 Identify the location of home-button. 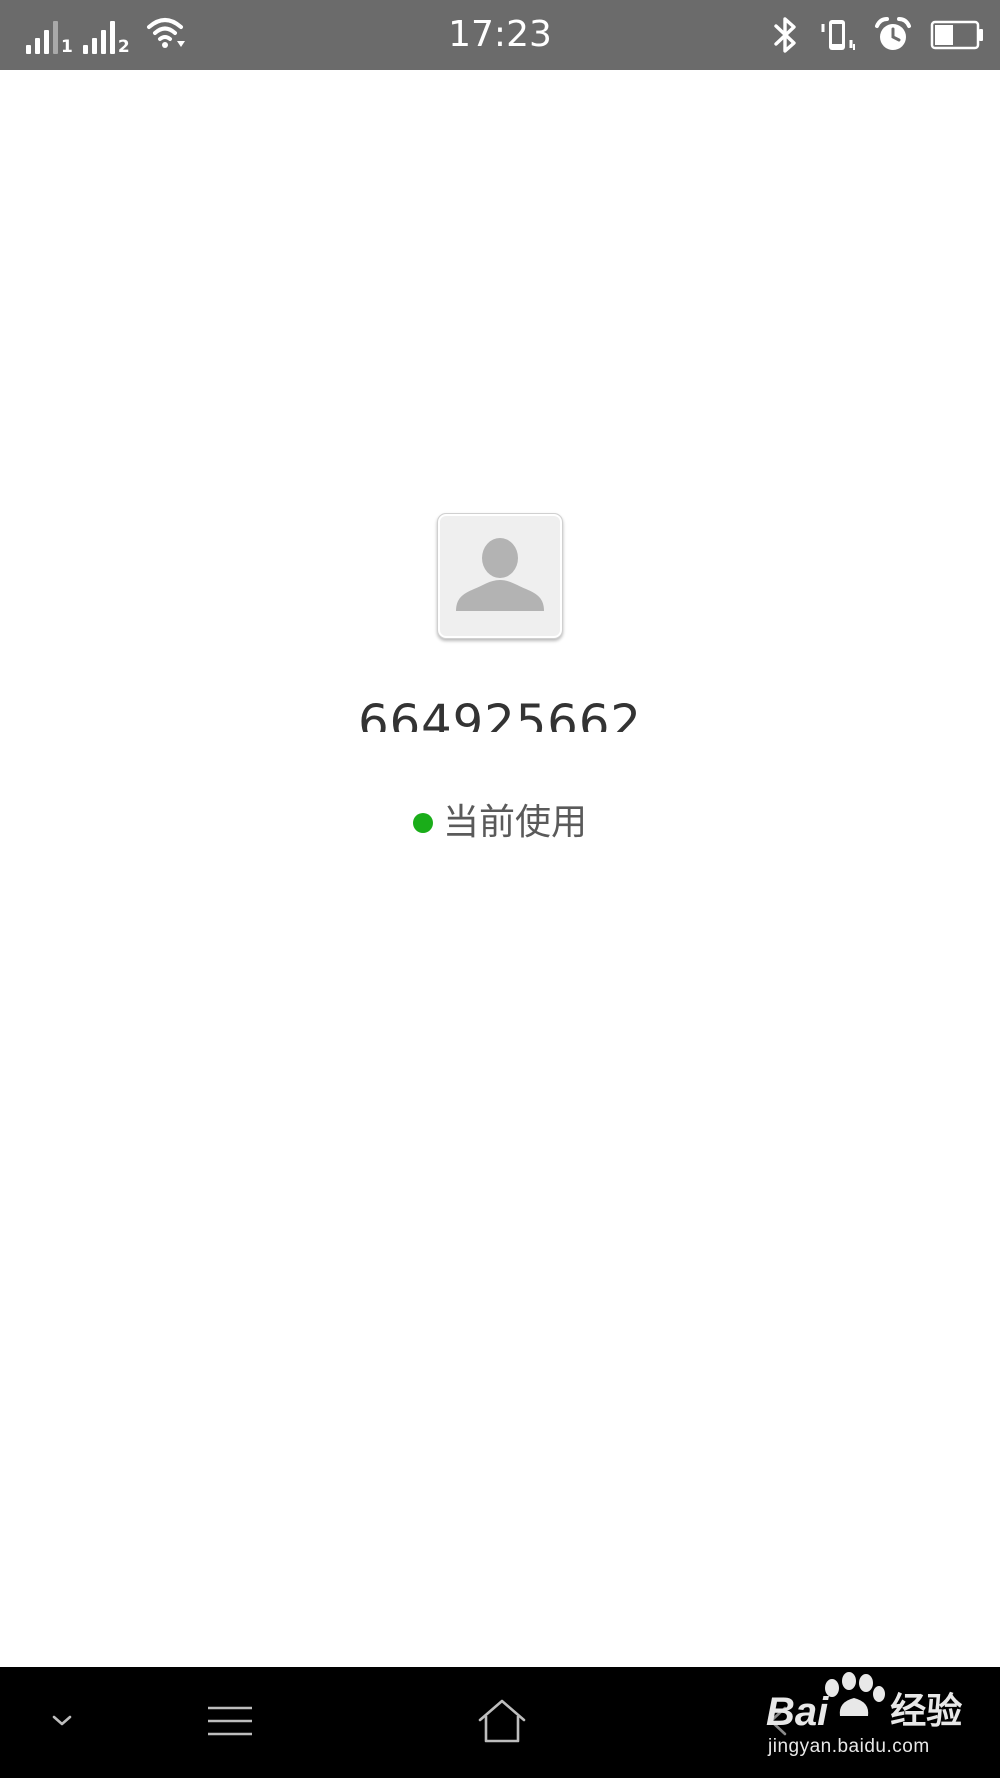
(502, 1722).